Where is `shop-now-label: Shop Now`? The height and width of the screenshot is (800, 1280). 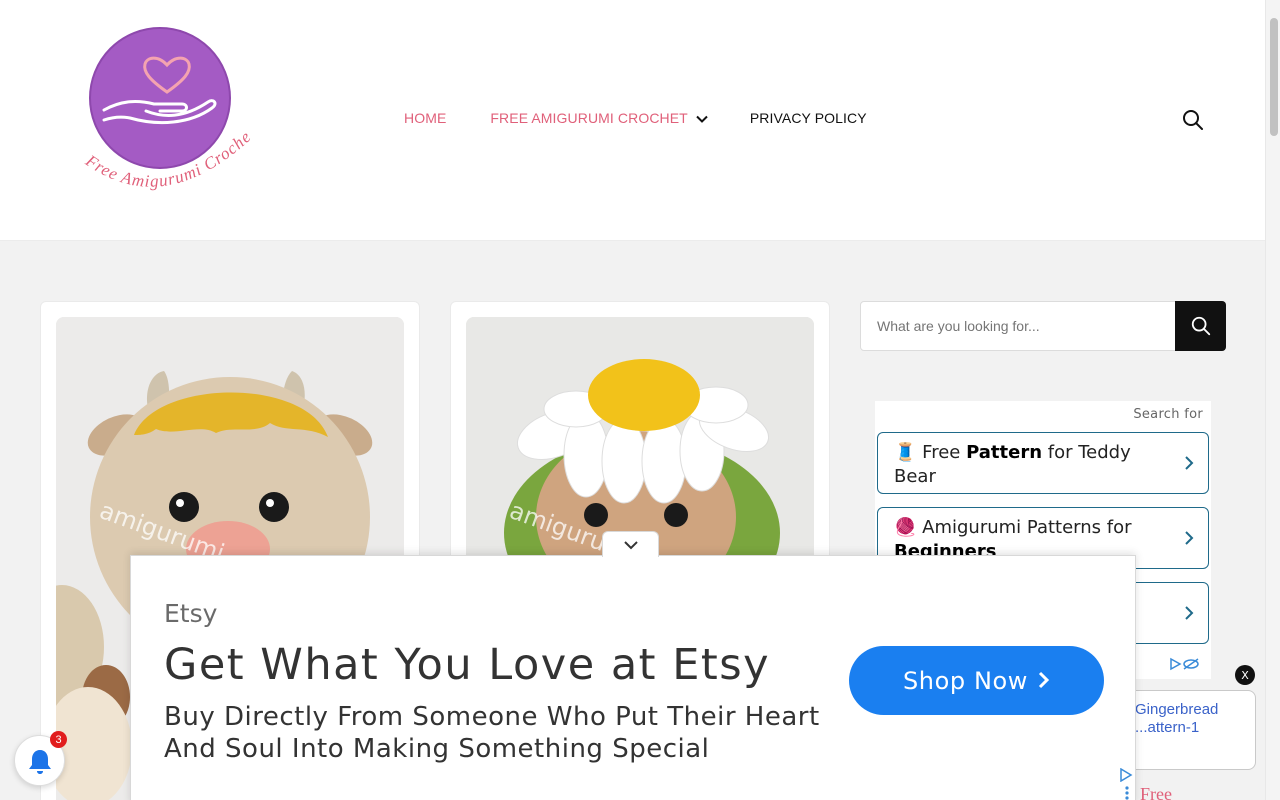 shop-now-label: Shop Now is located at coordinates (965, 680).